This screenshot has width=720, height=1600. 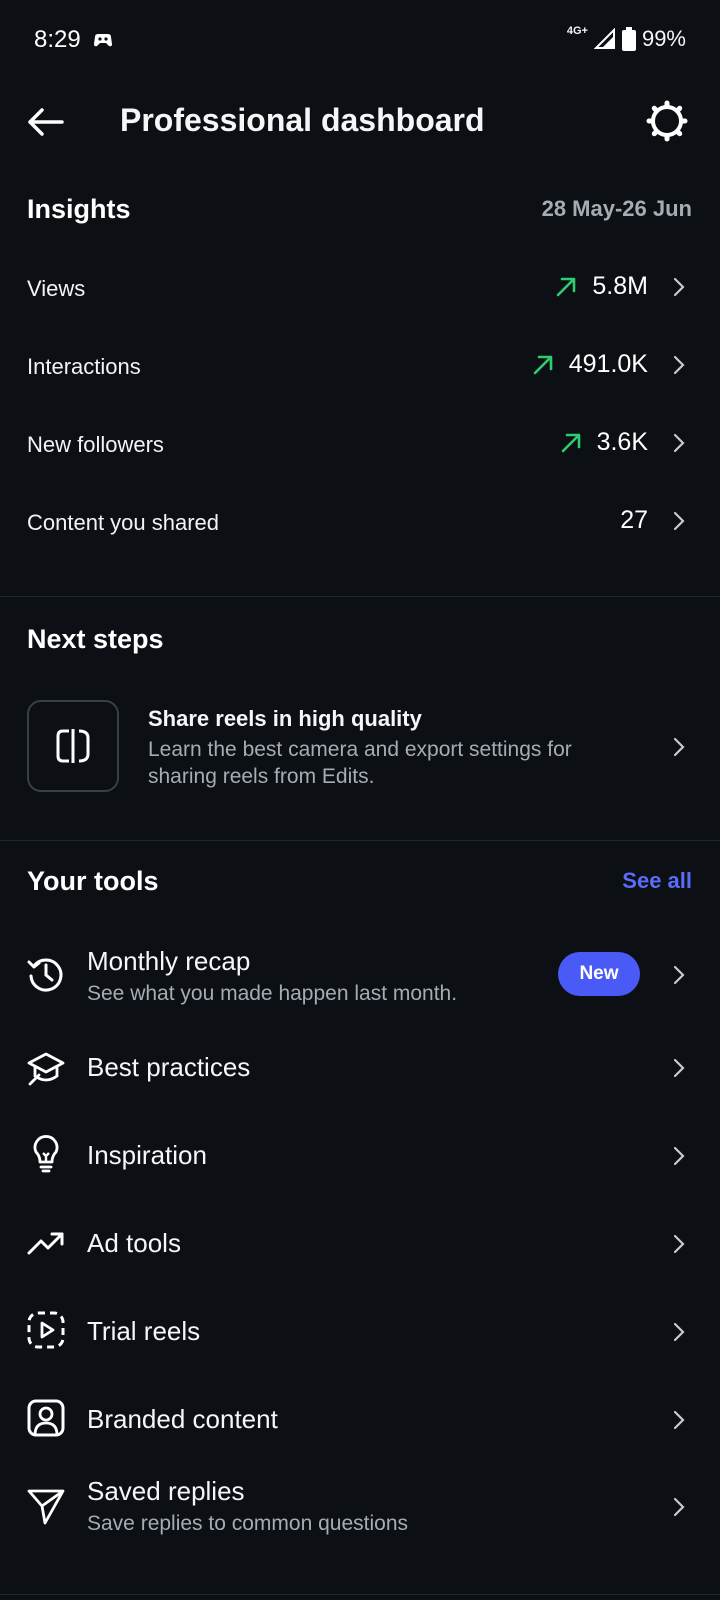 I want to click on header: Professional dashboard, so click(x=360, y=123).